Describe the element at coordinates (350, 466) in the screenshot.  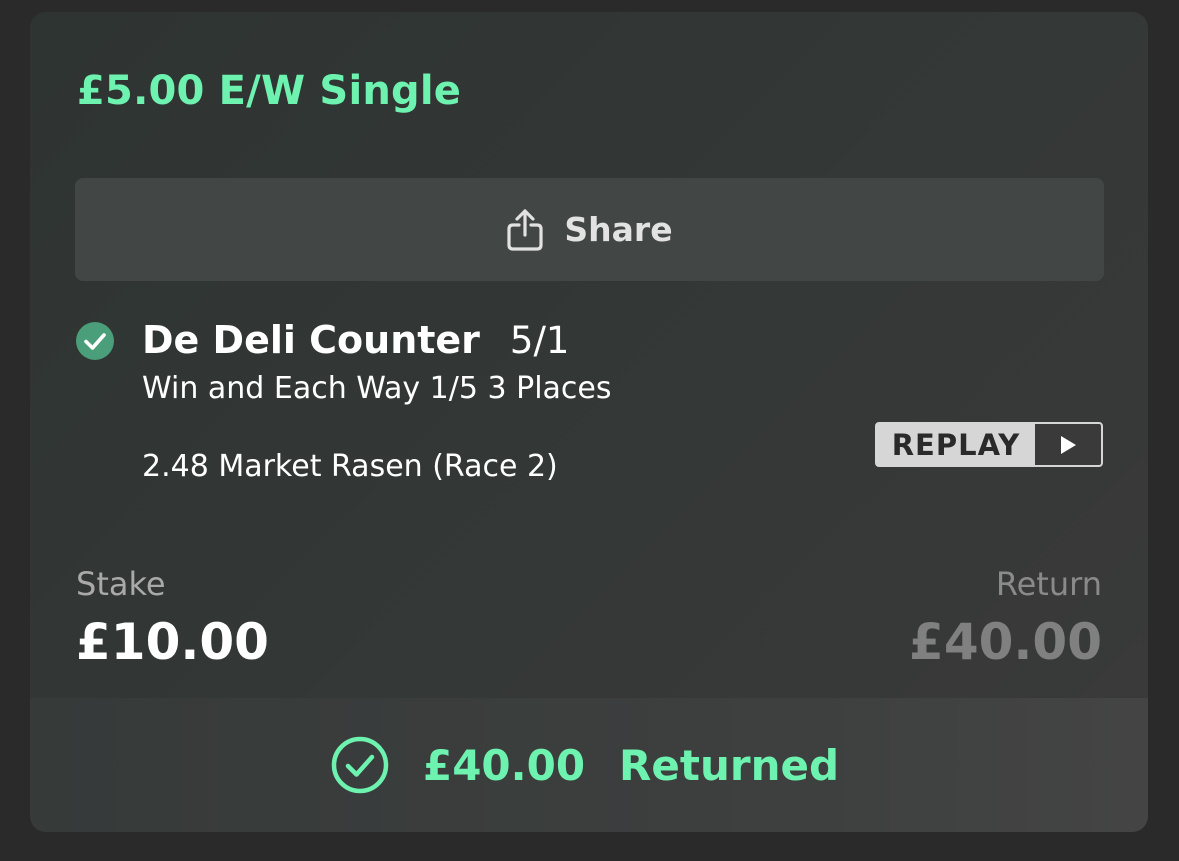
I see `event-description: 2.48 Market Rasen (Race 2)` at that location.